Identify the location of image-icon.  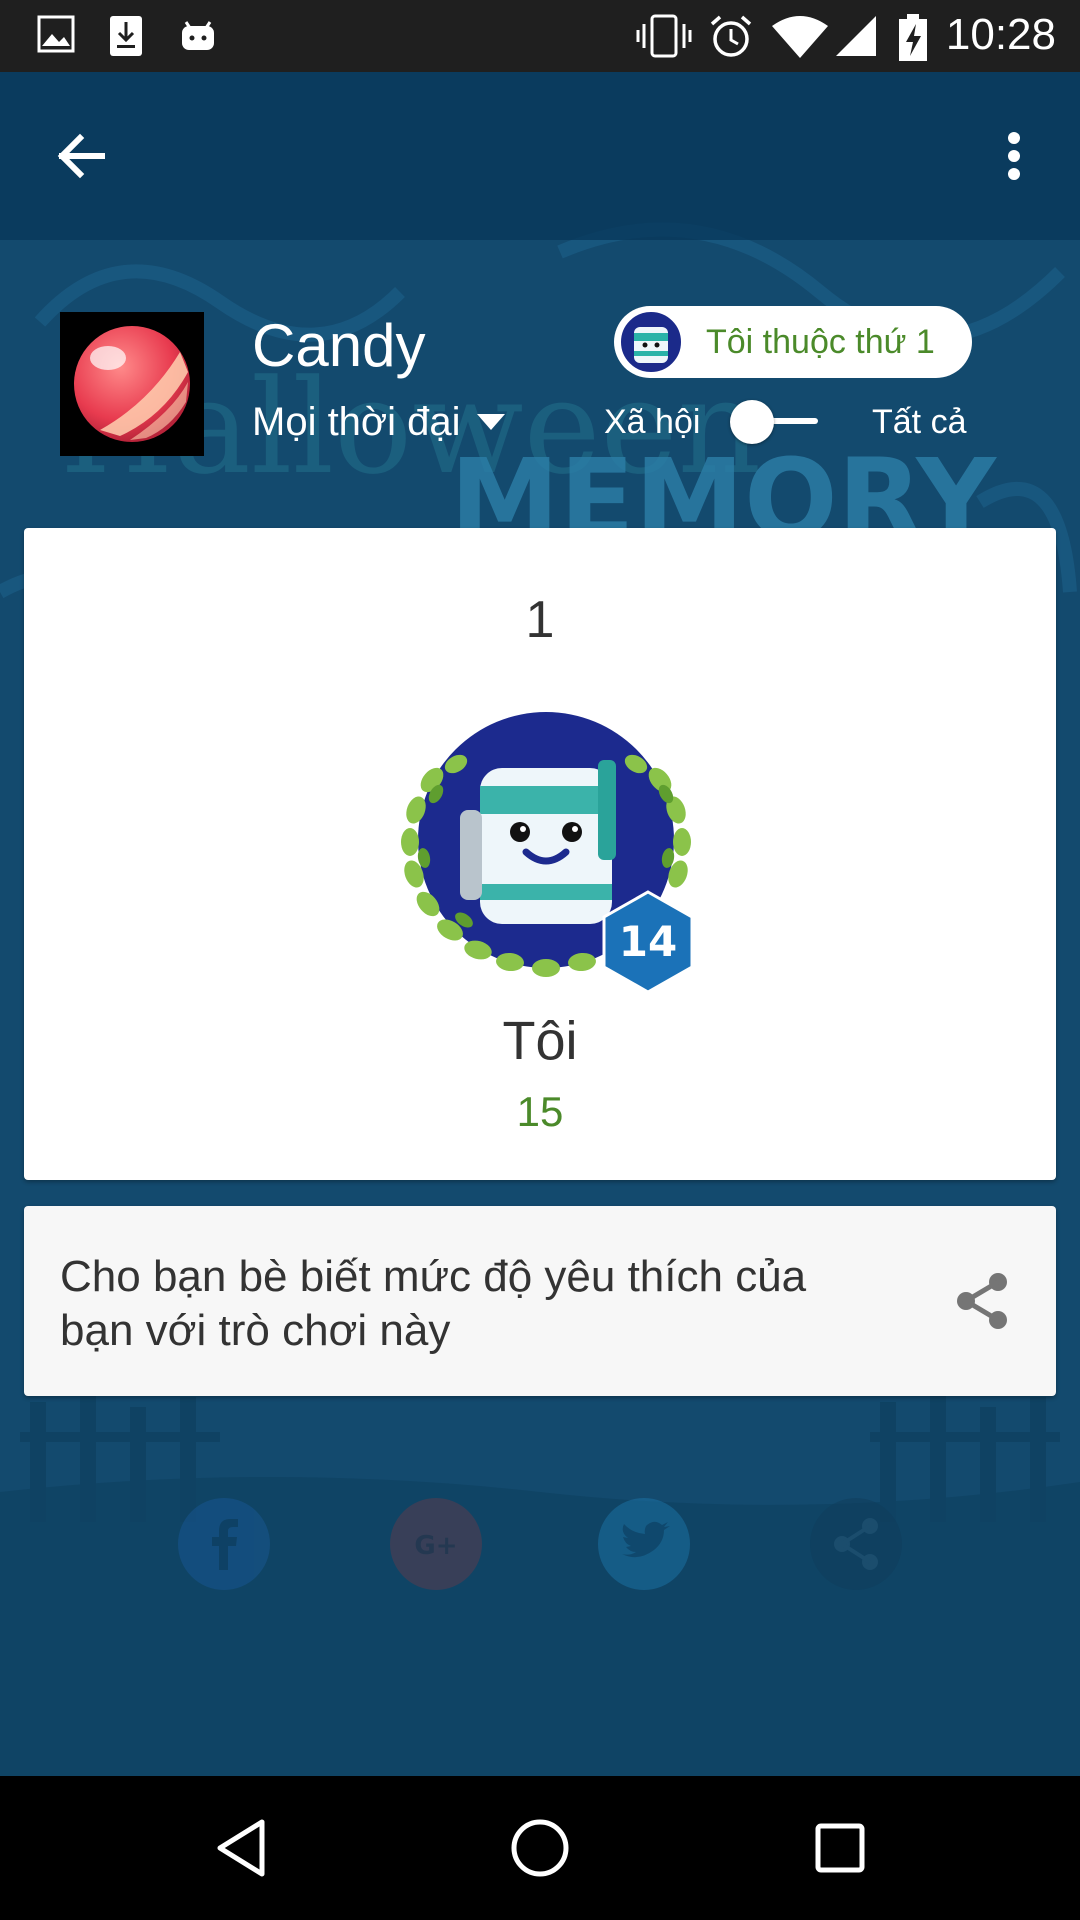
(56, 34).